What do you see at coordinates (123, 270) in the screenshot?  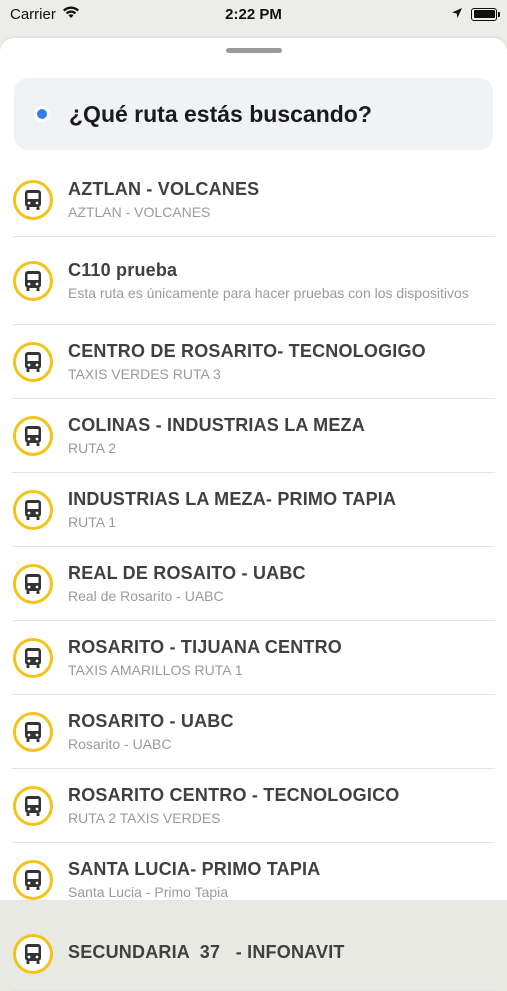 I see `route-title: C110 prueba` at bounding box center [123, 270].